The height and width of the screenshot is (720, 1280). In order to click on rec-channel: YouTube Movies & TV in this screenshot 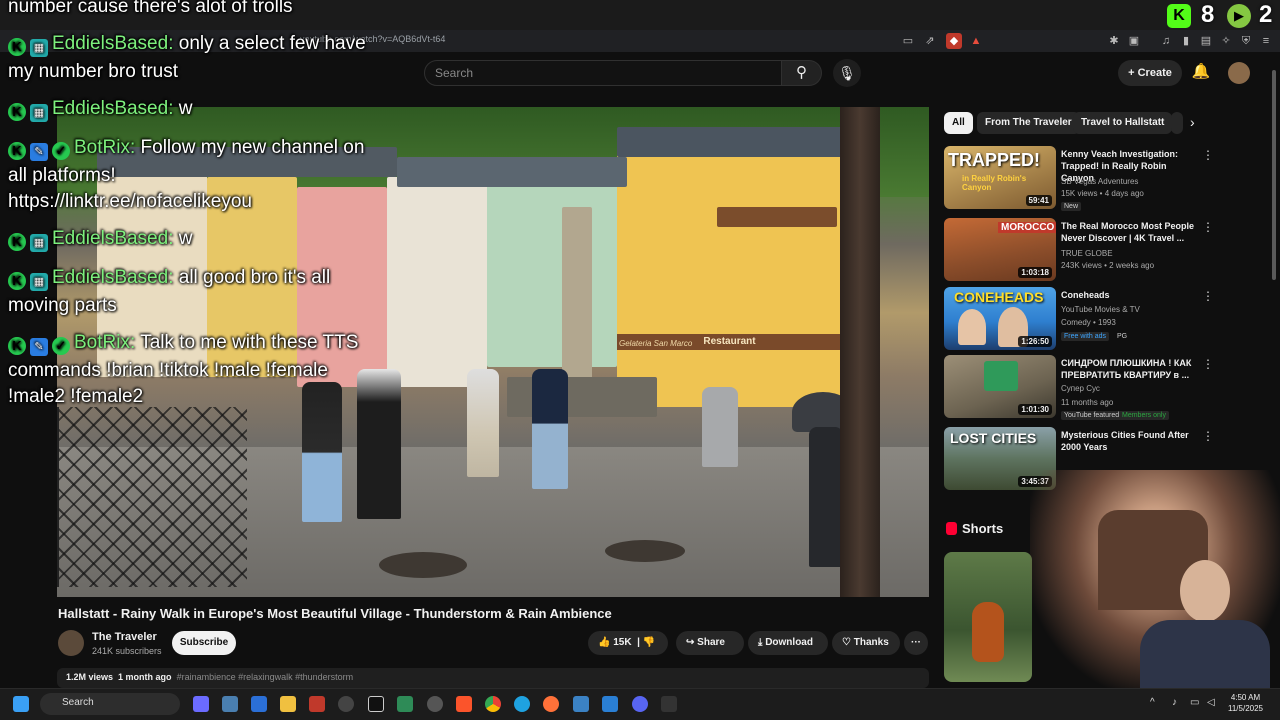, I will do `click(1100, 309)`.